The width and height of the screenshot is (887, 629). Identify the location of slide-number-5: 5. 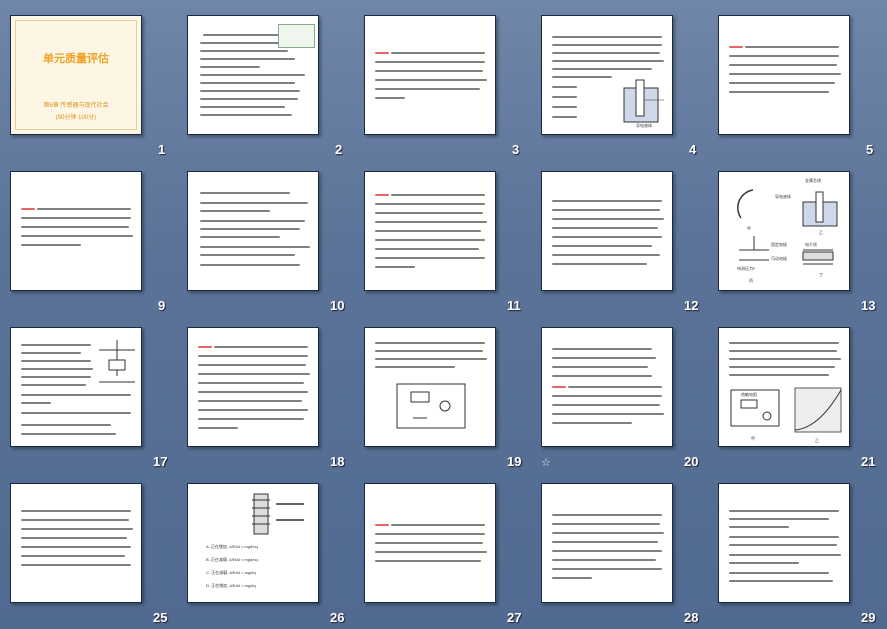
(870, 149).